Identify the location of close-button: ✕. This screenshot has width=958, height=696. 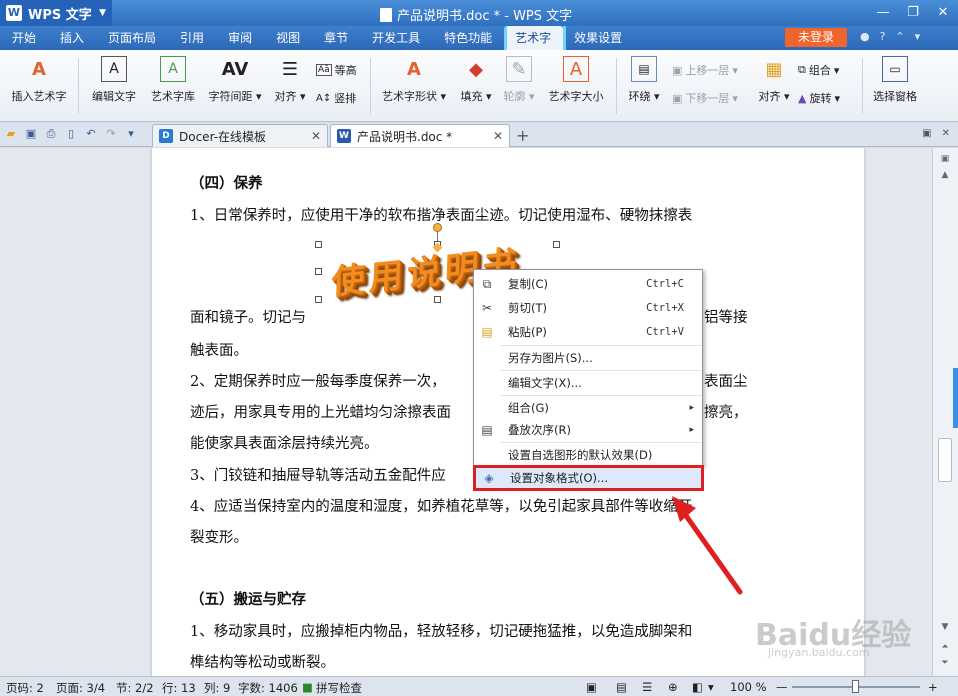
(943, 13).